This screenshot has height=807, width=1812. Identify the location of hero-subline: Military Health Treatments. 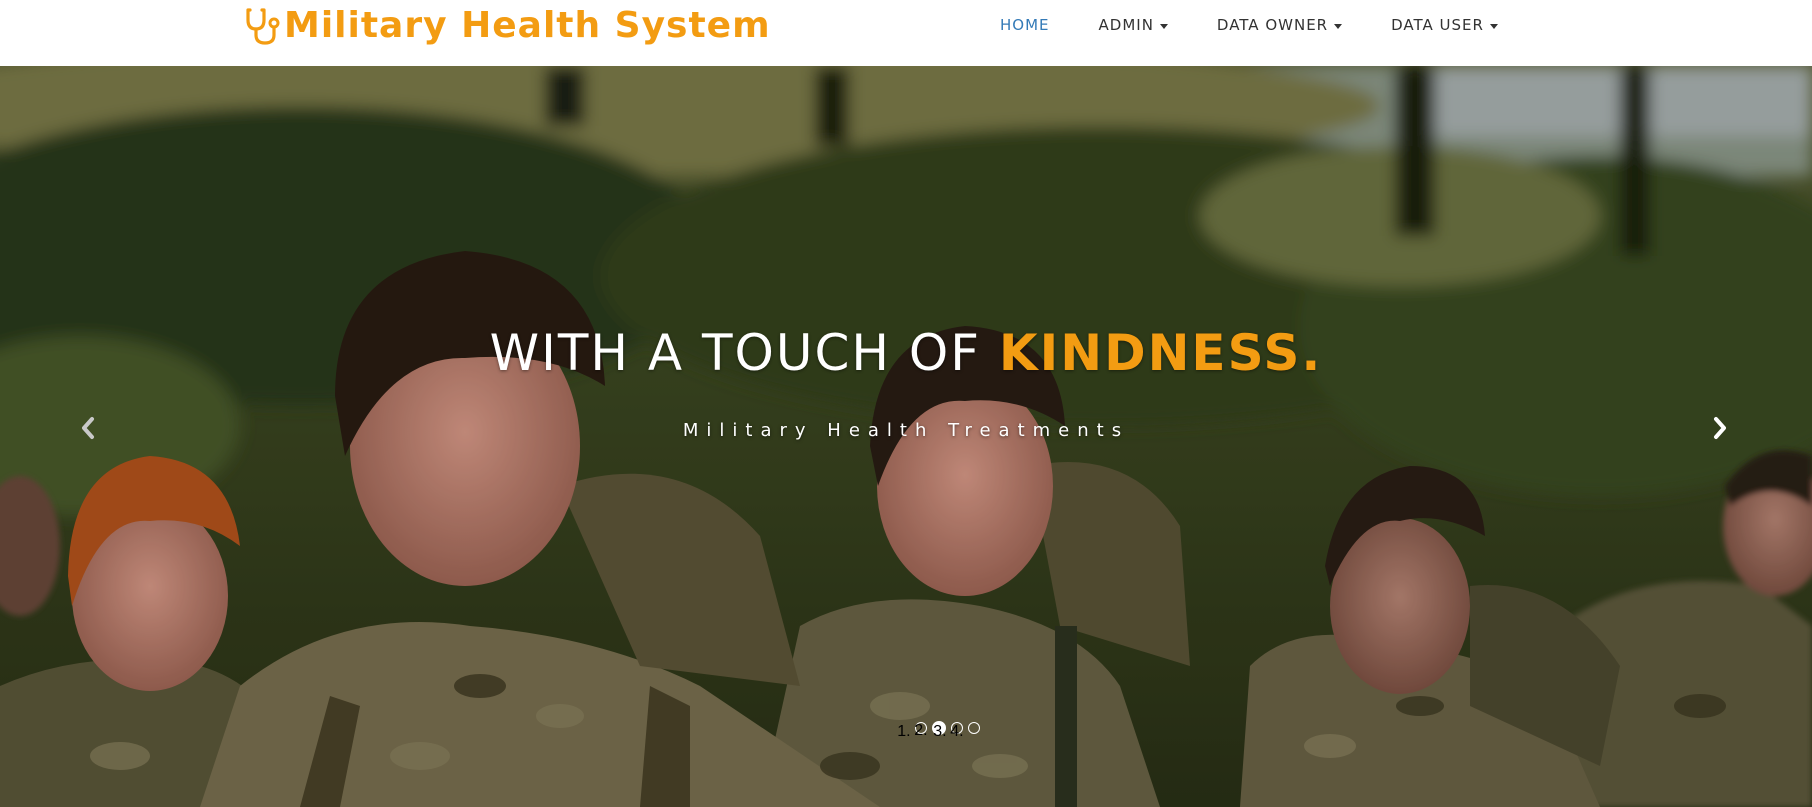
(906, 430).